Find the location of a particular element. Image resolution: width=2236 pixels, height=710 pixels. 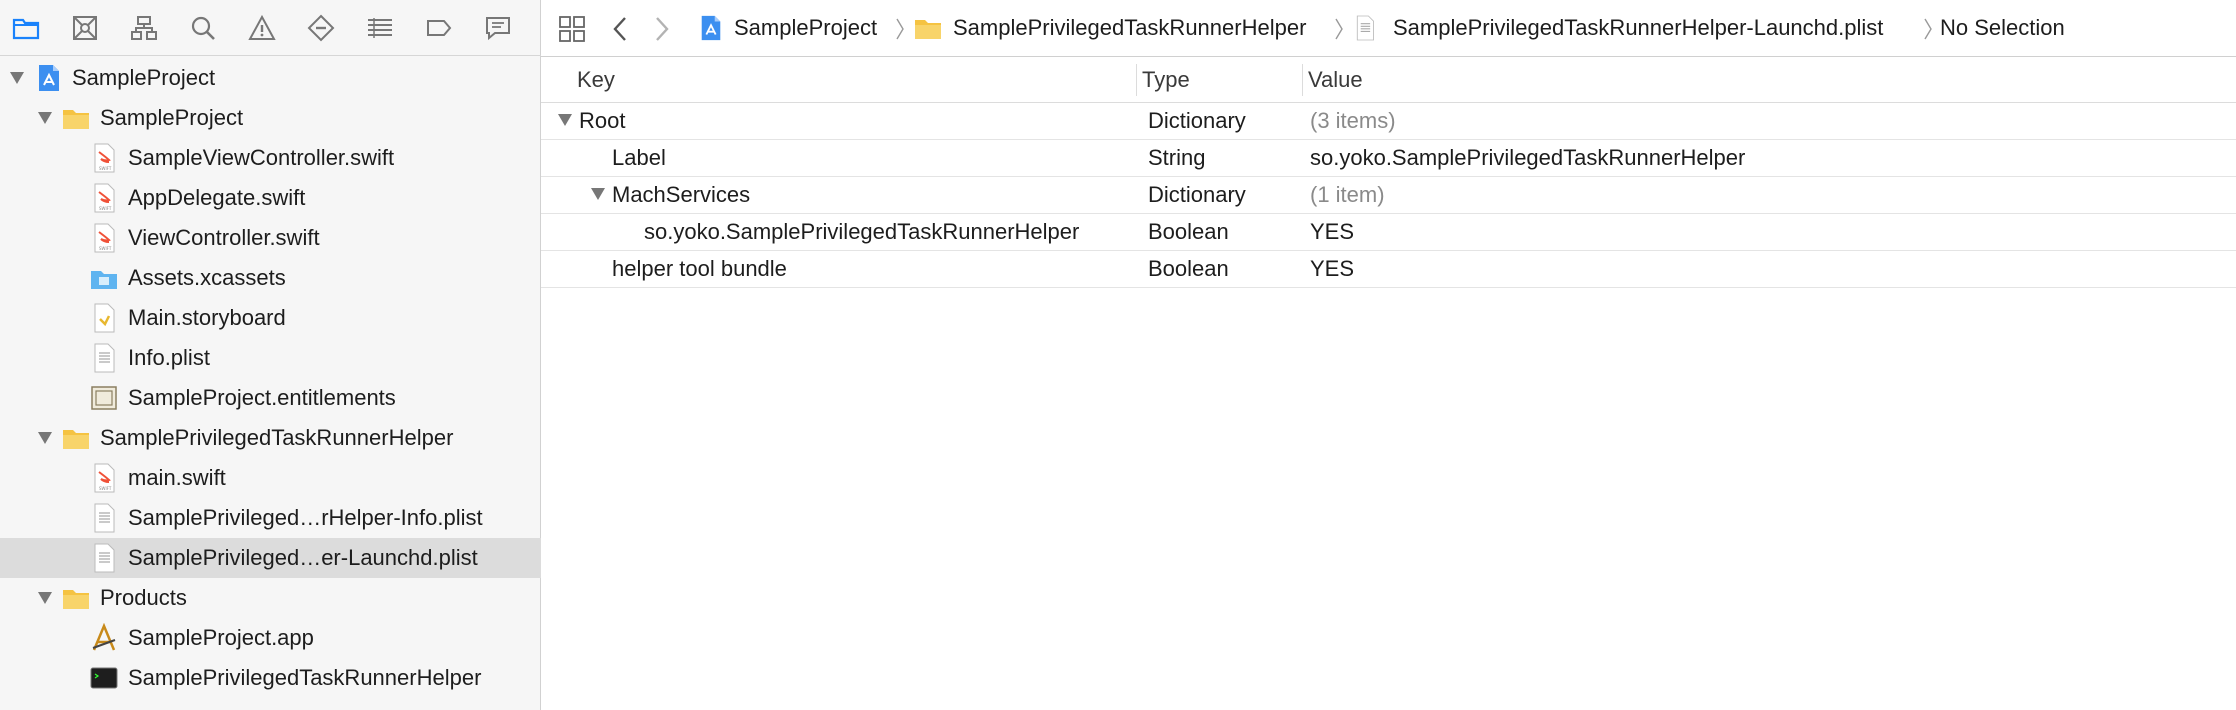

plist-key: MachServices is located at coordinates (681, 195).